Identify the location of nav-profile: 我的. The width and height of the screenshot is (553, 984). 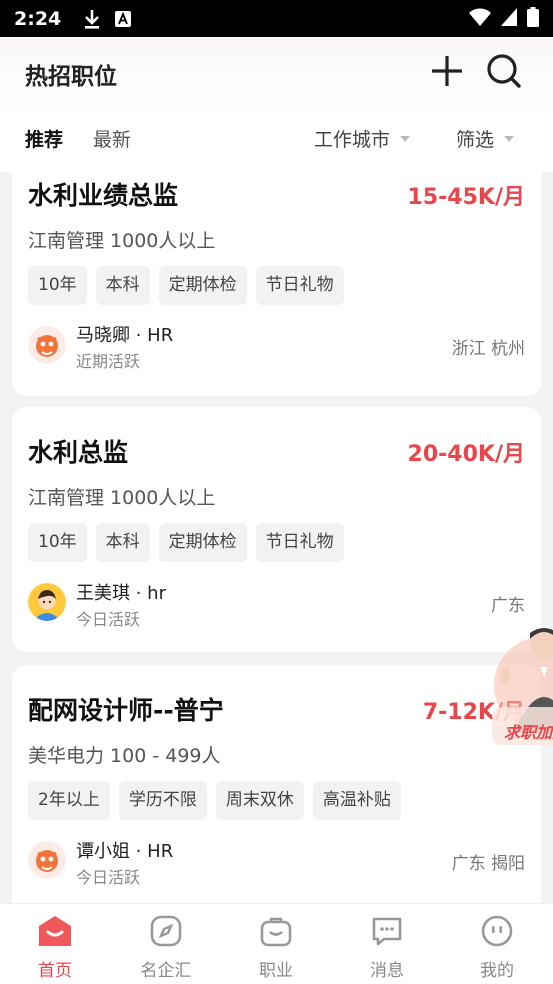
(497, 947).